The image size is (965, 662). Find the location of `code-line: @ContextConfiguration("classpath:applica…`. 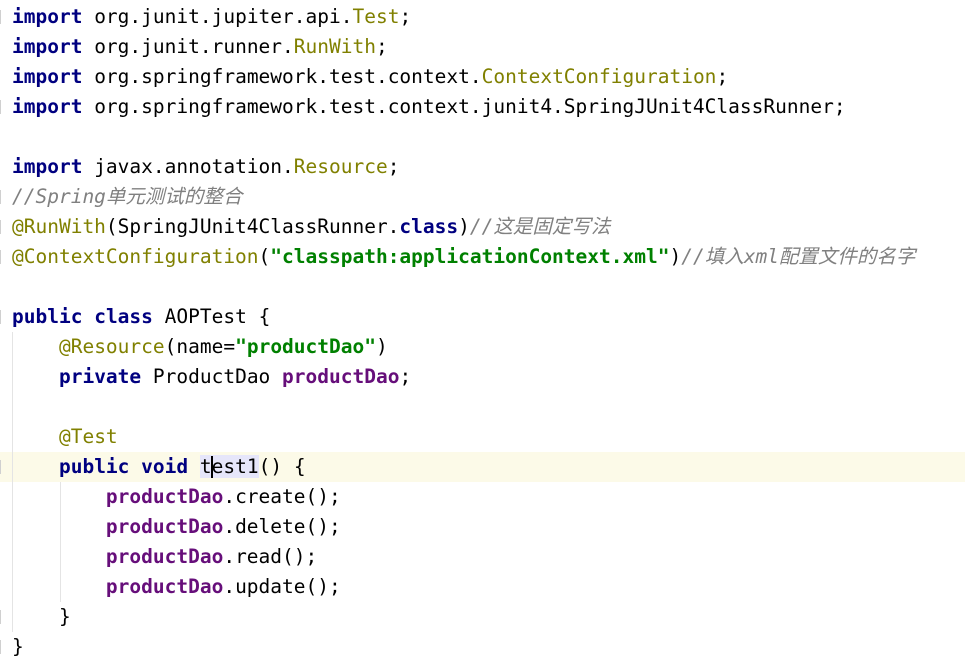

code-line: @ContextConfiguration("classpath:applica… is located at coordinates (482, 257).